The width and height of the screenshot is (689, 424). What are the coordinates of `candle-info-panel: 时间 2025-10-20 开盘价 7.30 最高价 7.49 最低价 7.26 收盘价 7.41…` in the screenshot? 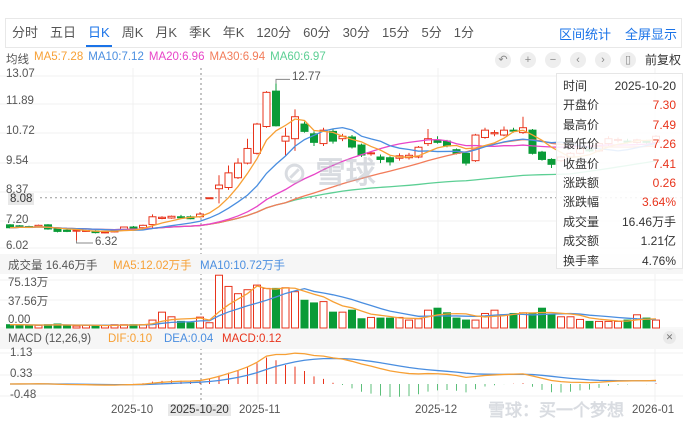 It's located at (619, 171).